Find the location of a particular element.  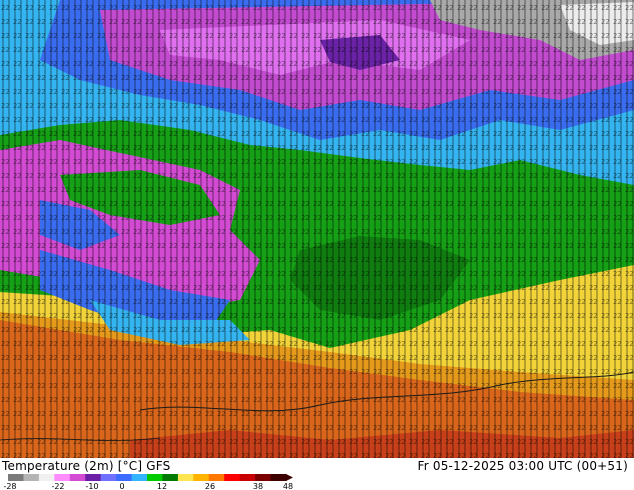

legend-tick-label: 26 is located at coordinates (210, 486).